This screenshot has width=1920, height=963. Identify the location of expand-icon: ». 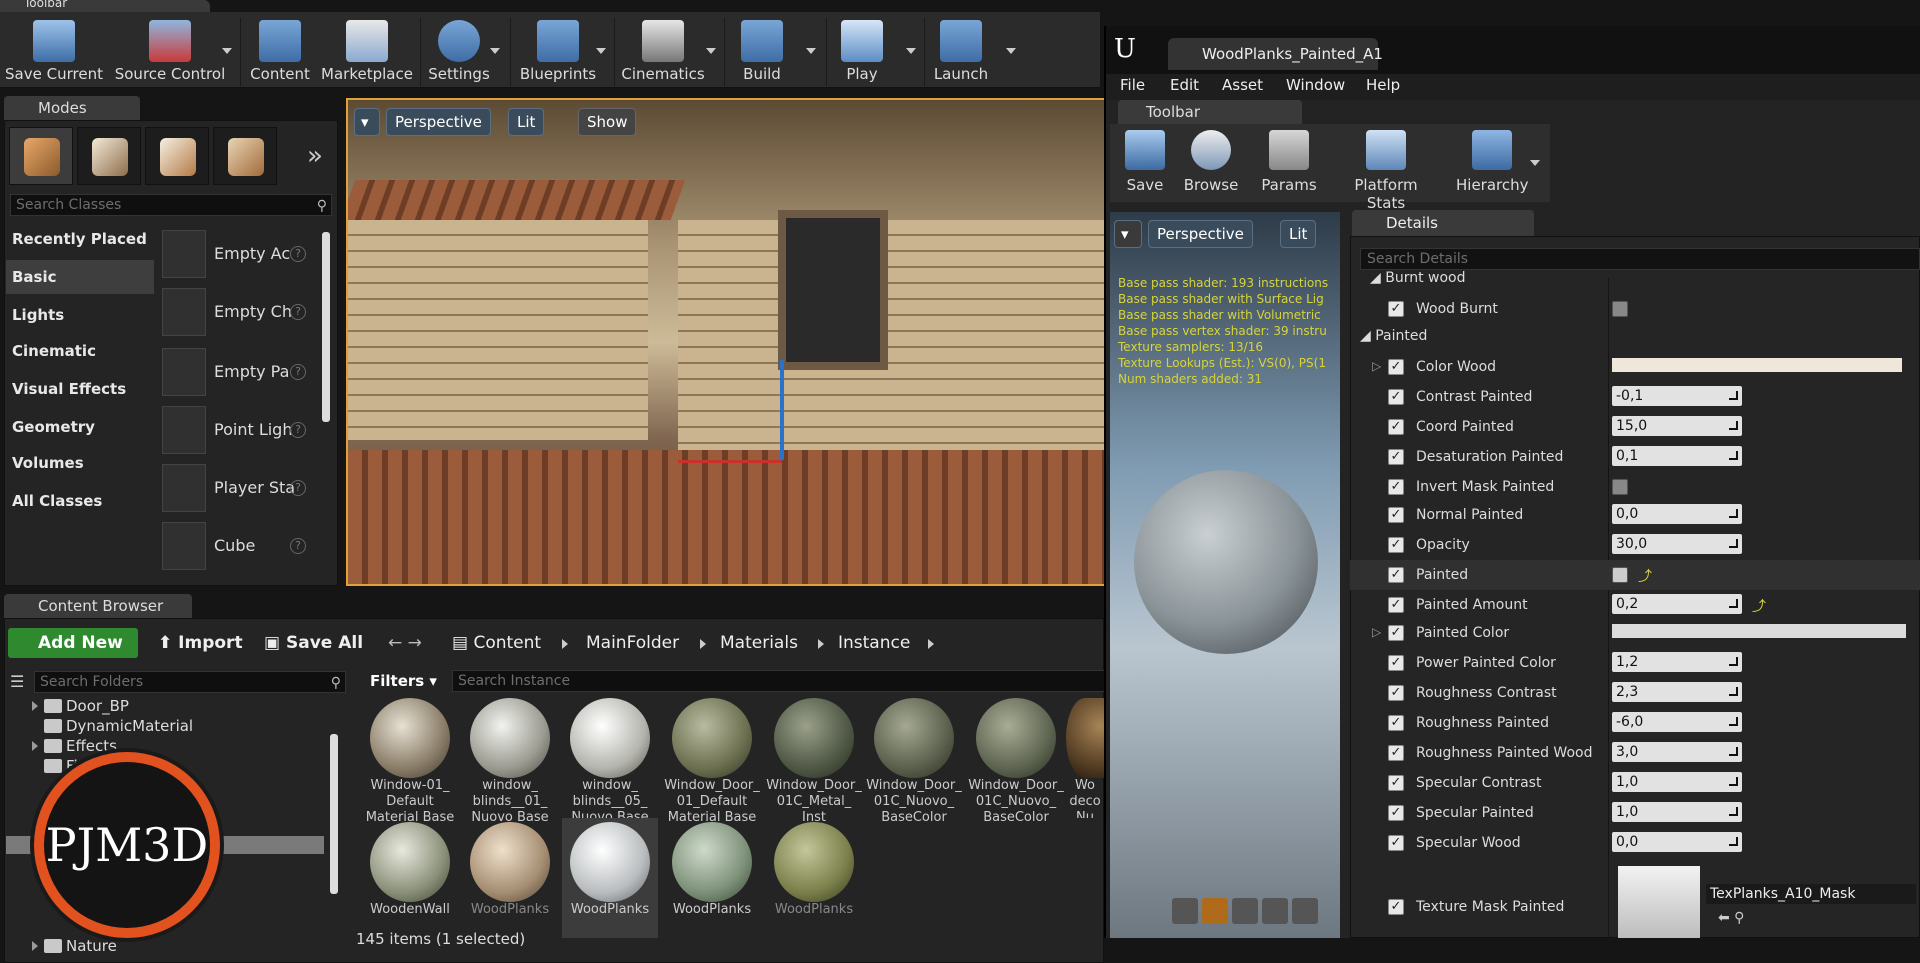
(315, 156).